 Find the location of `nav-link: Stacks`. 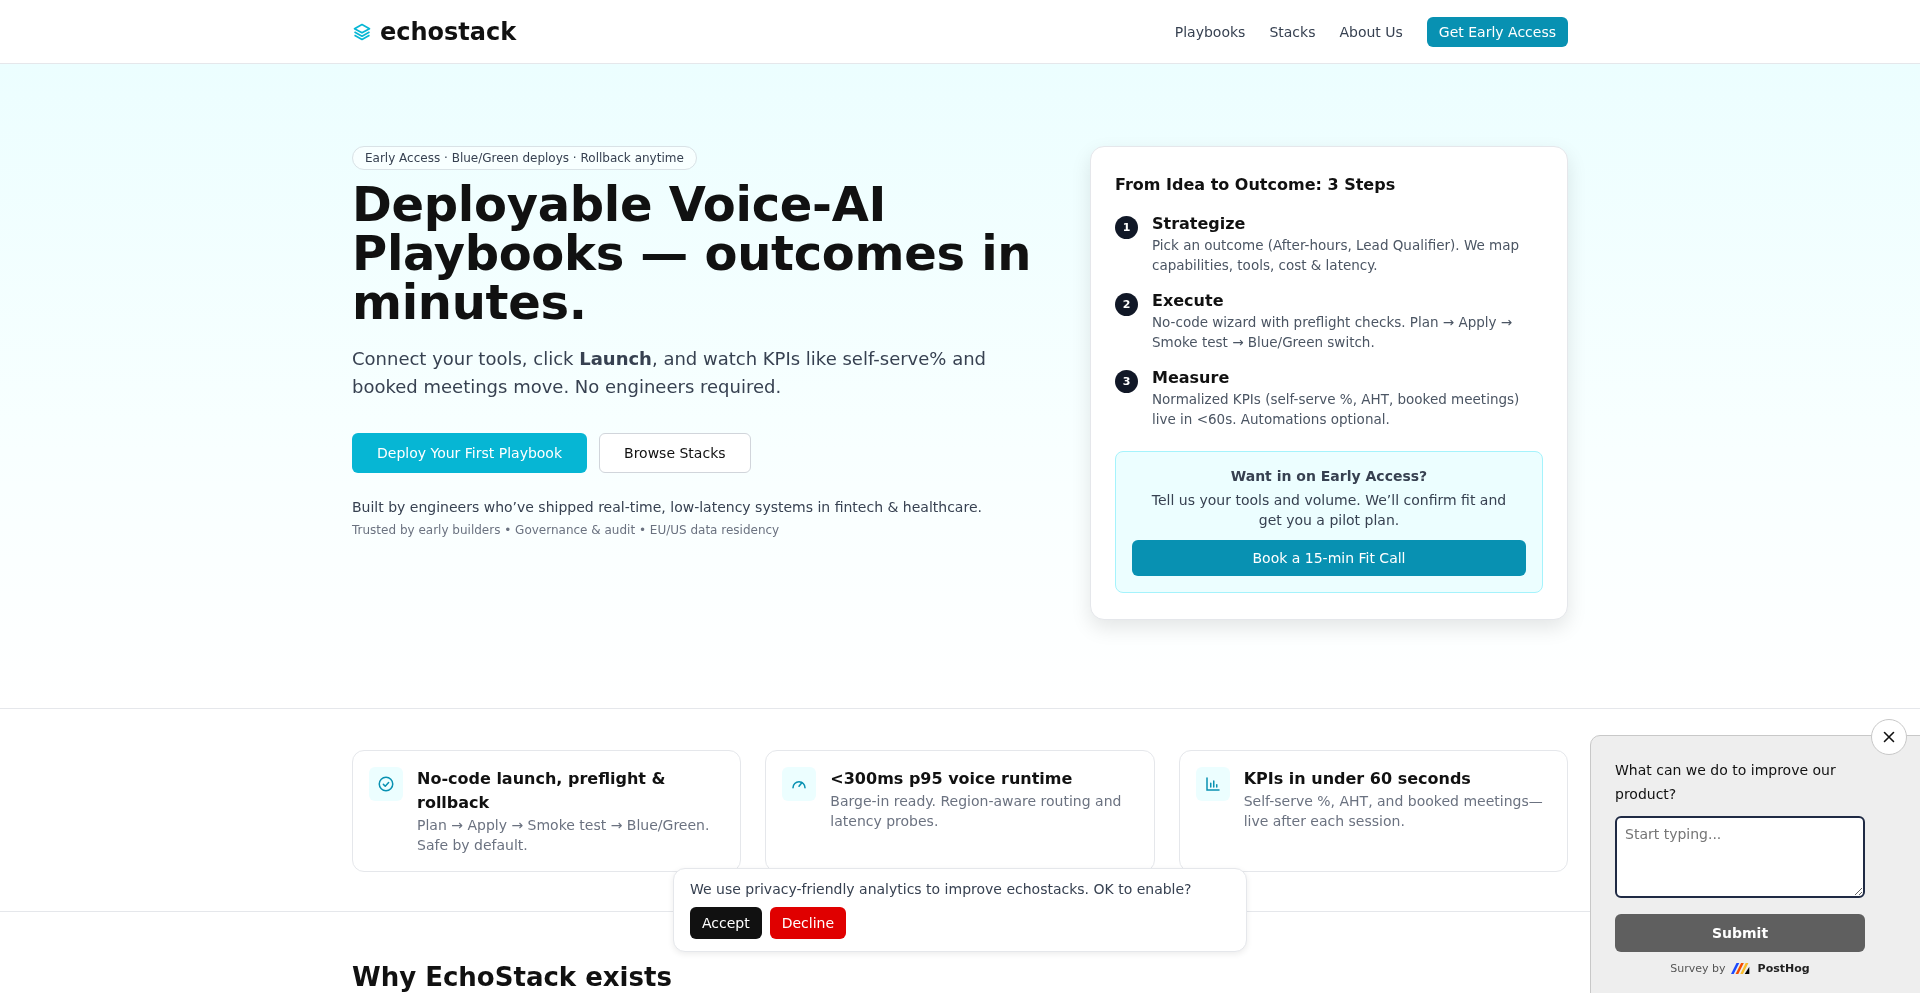

nav-link: Stacks is located at coordinates (1292, 31).